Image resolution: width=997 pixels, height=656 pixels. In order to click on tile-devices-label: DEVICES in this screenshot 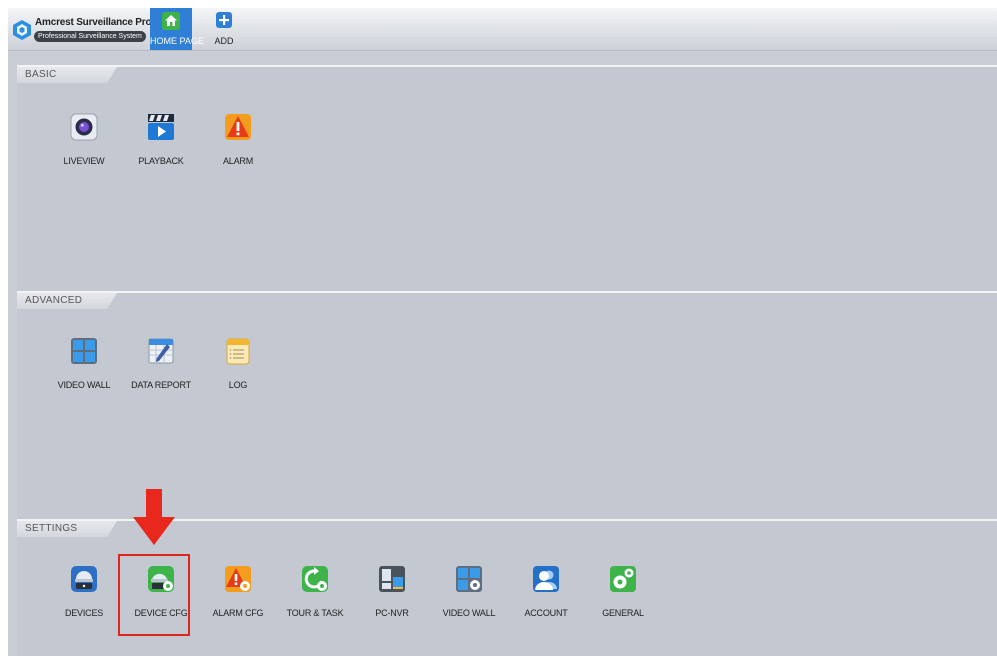, I will do `click(84, 613)`.